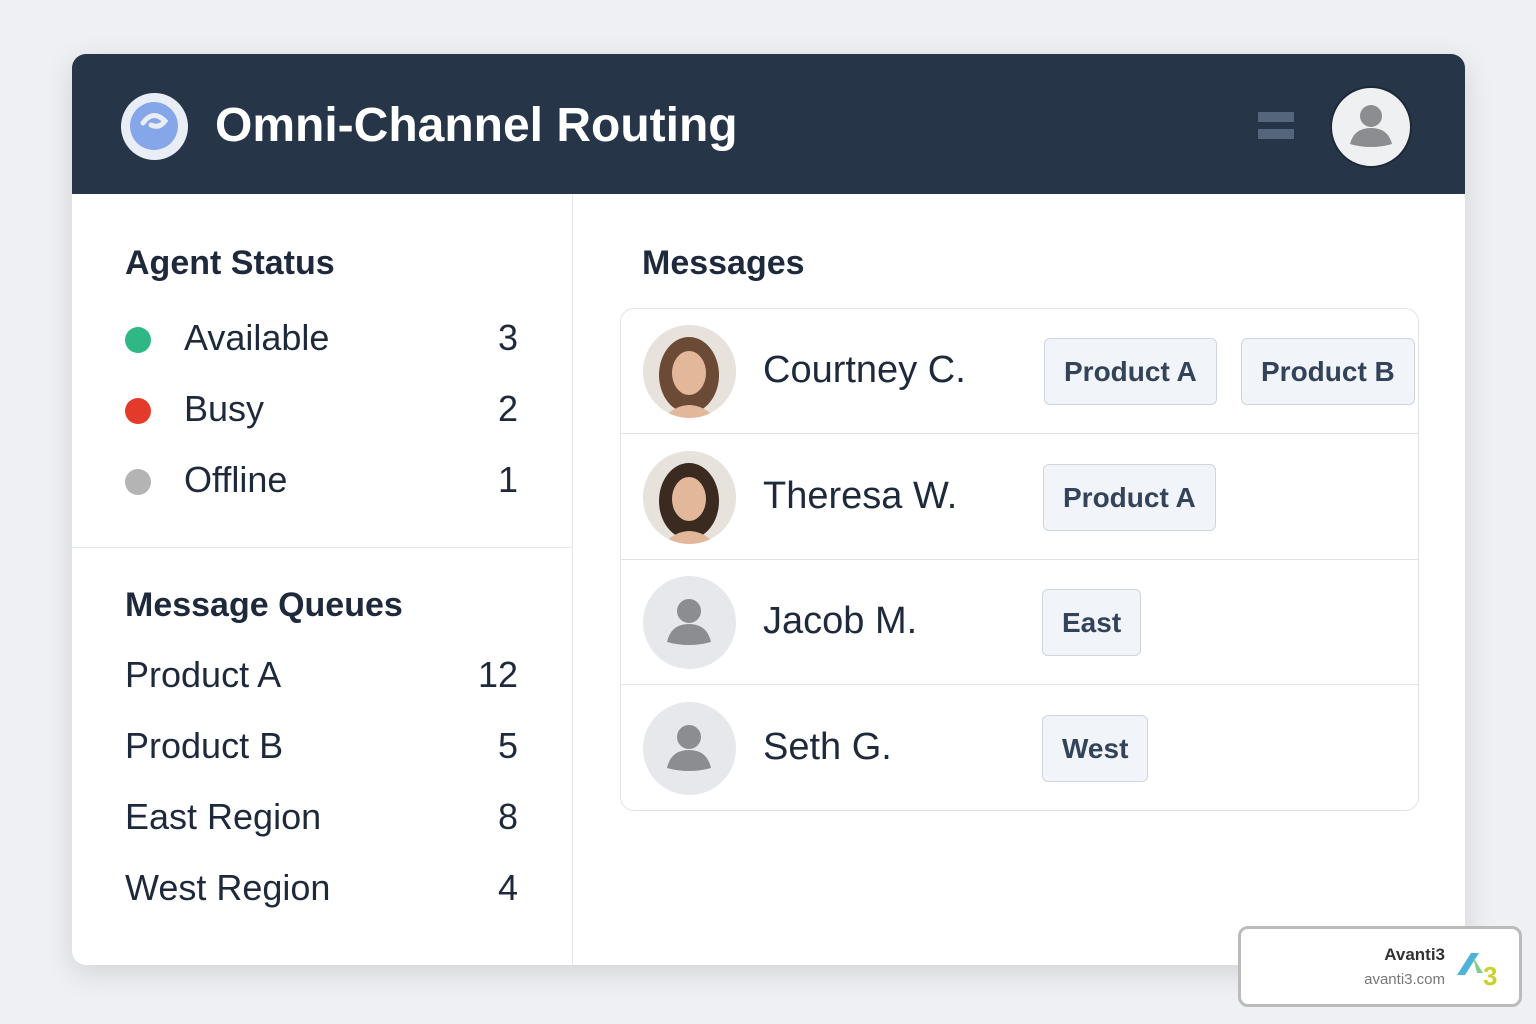  I want to click on divider, so click(322, 547).